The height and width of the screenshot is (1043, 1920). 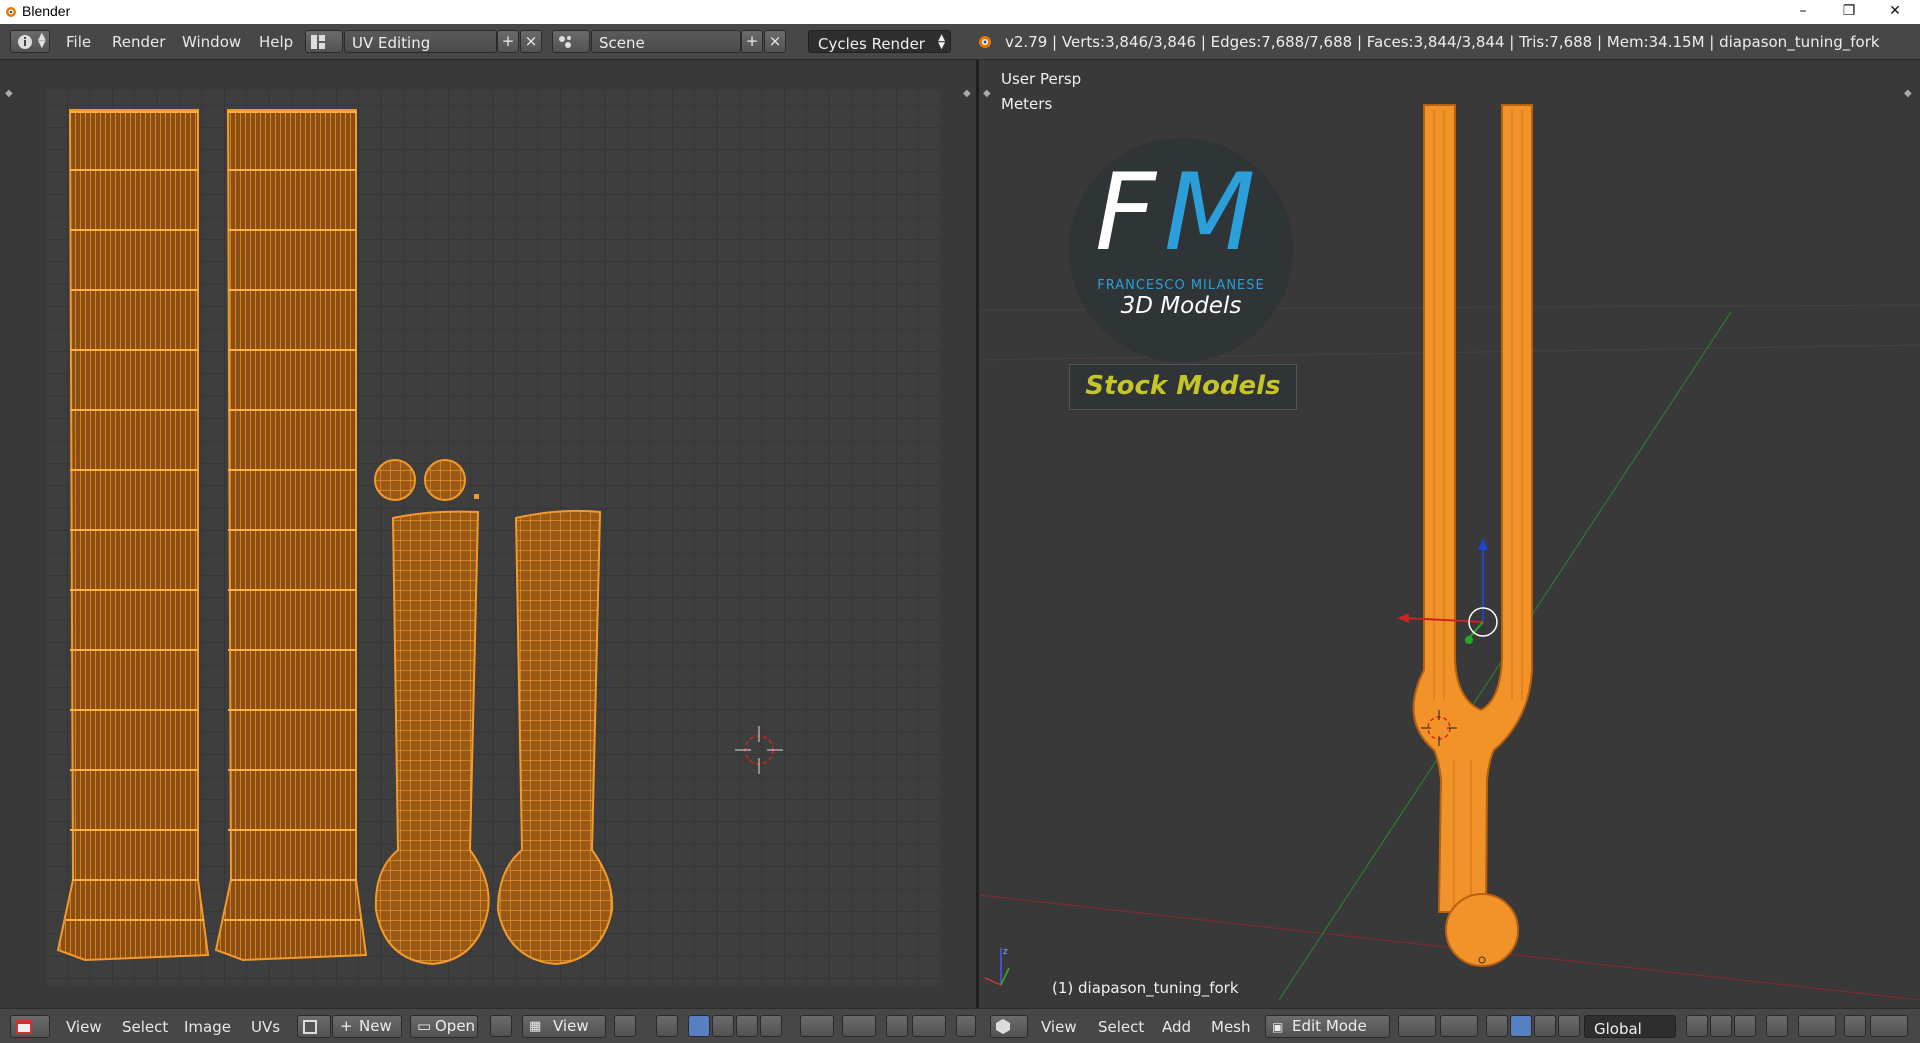 I want to click on face-select-mode-icon, so click(x=1745, y=1026).